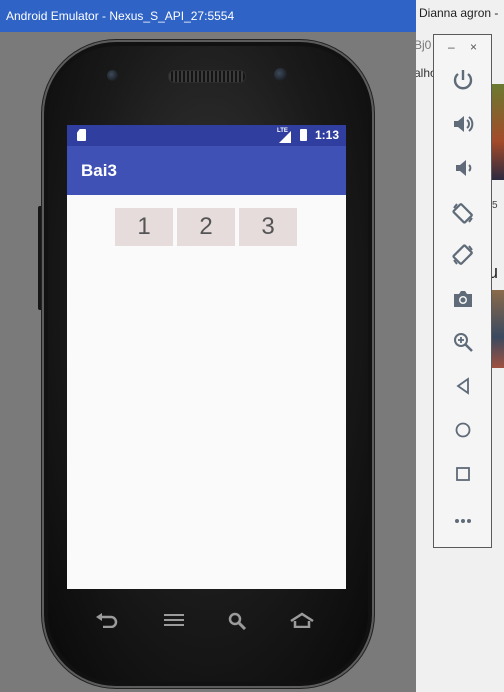  What do you see at coordinates (462, 258) in the screenshot?
I see `rotate-right-icon` at bounding box center [462, 258].